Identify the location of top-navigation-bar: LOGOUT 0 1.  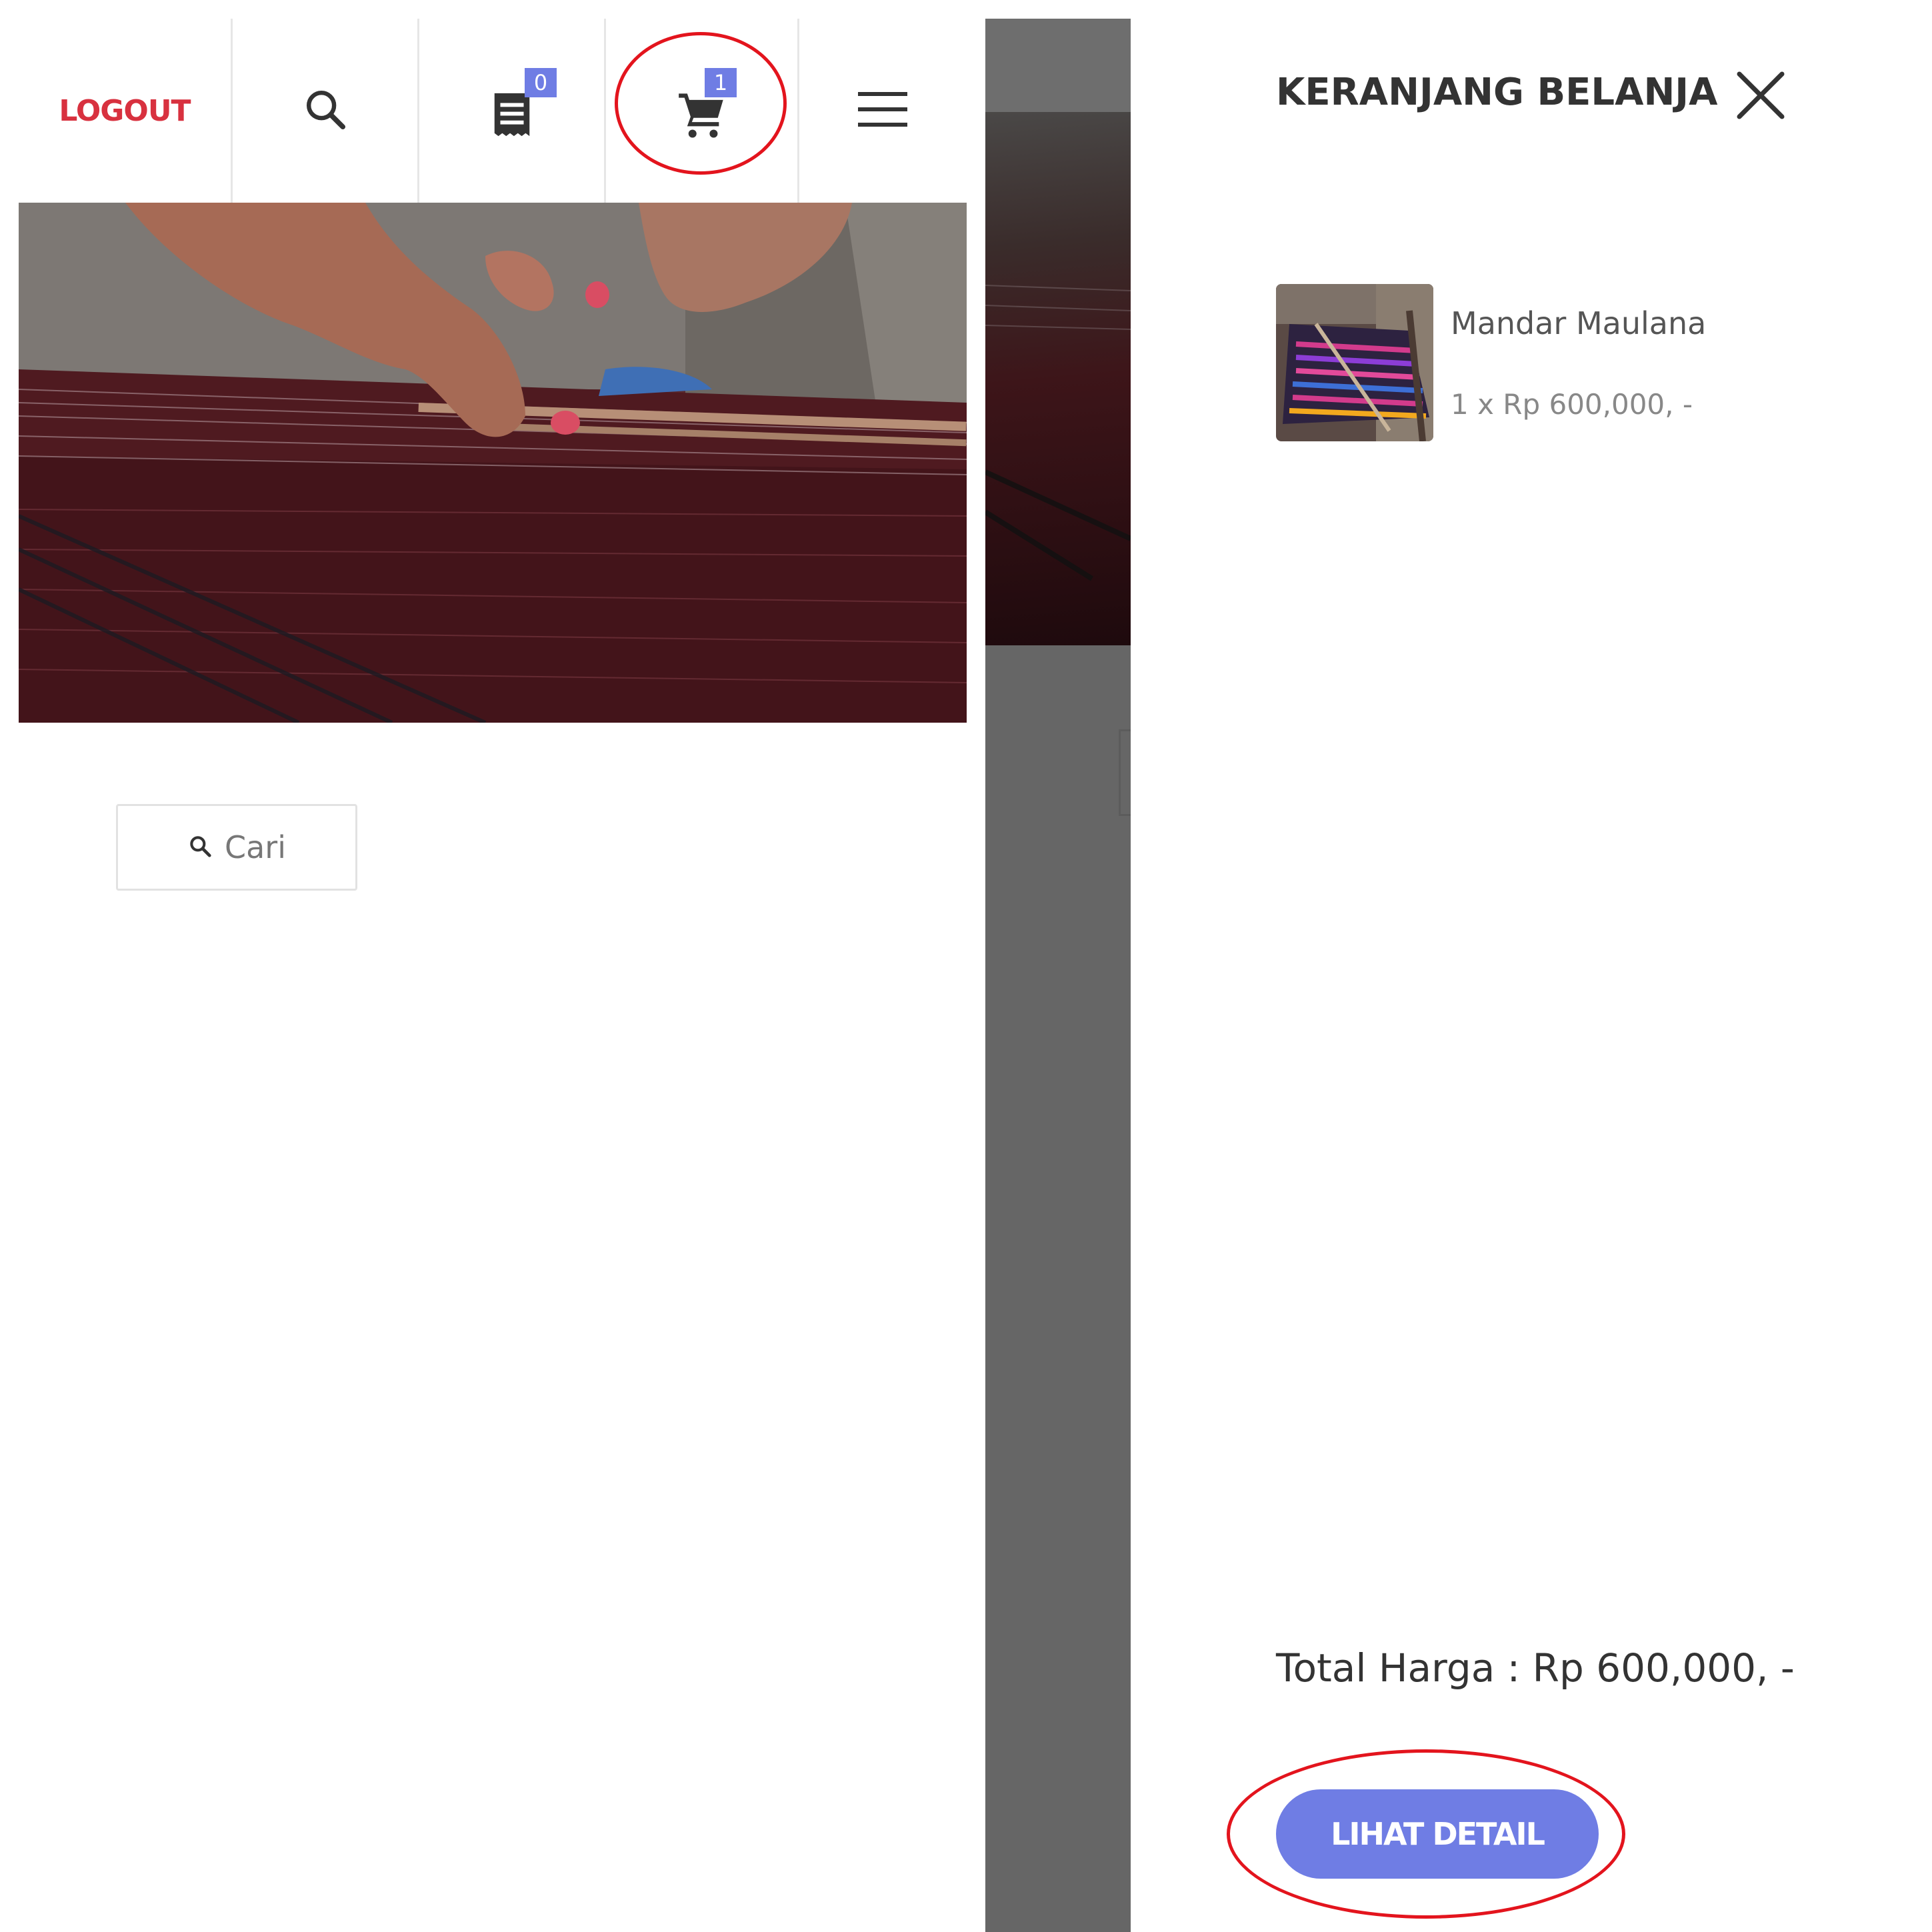
(492, 111).